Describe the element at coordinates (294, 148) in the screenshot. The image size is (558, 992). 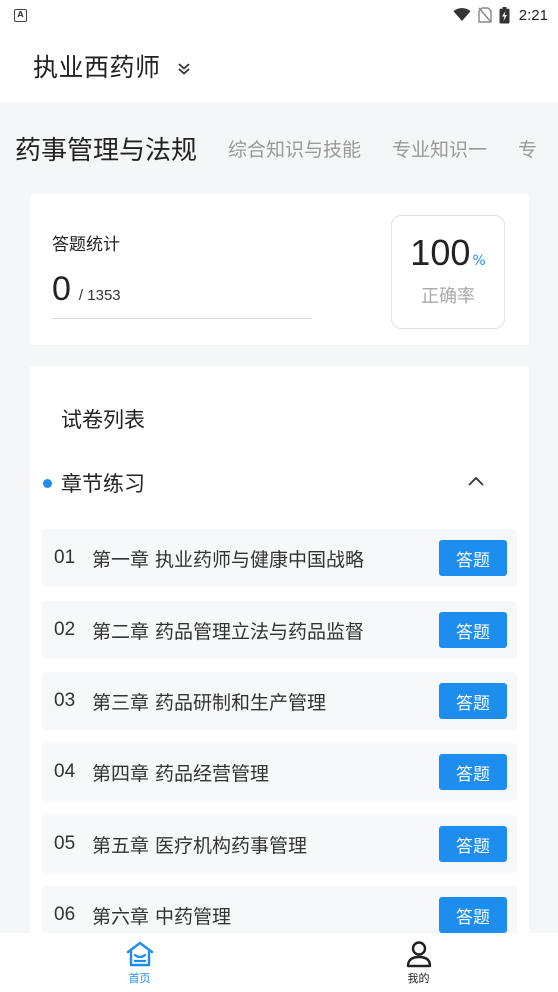
I see `tab-comprehensive-knowledge: 综合知识与技能` at that location.